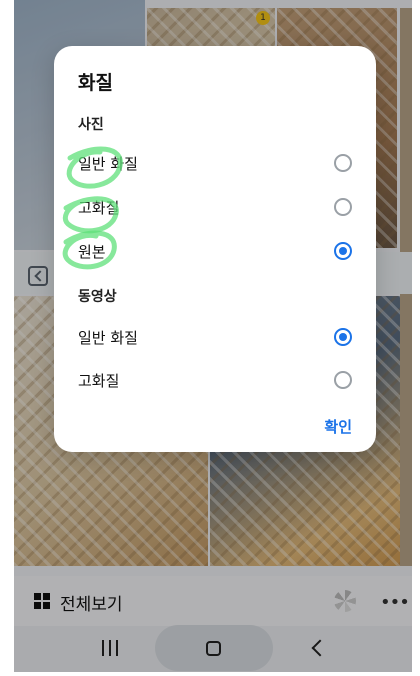 The height and width of the screenshot is (676, 420). I want to click on photo-option-high: 고화질, so click(215, 207).